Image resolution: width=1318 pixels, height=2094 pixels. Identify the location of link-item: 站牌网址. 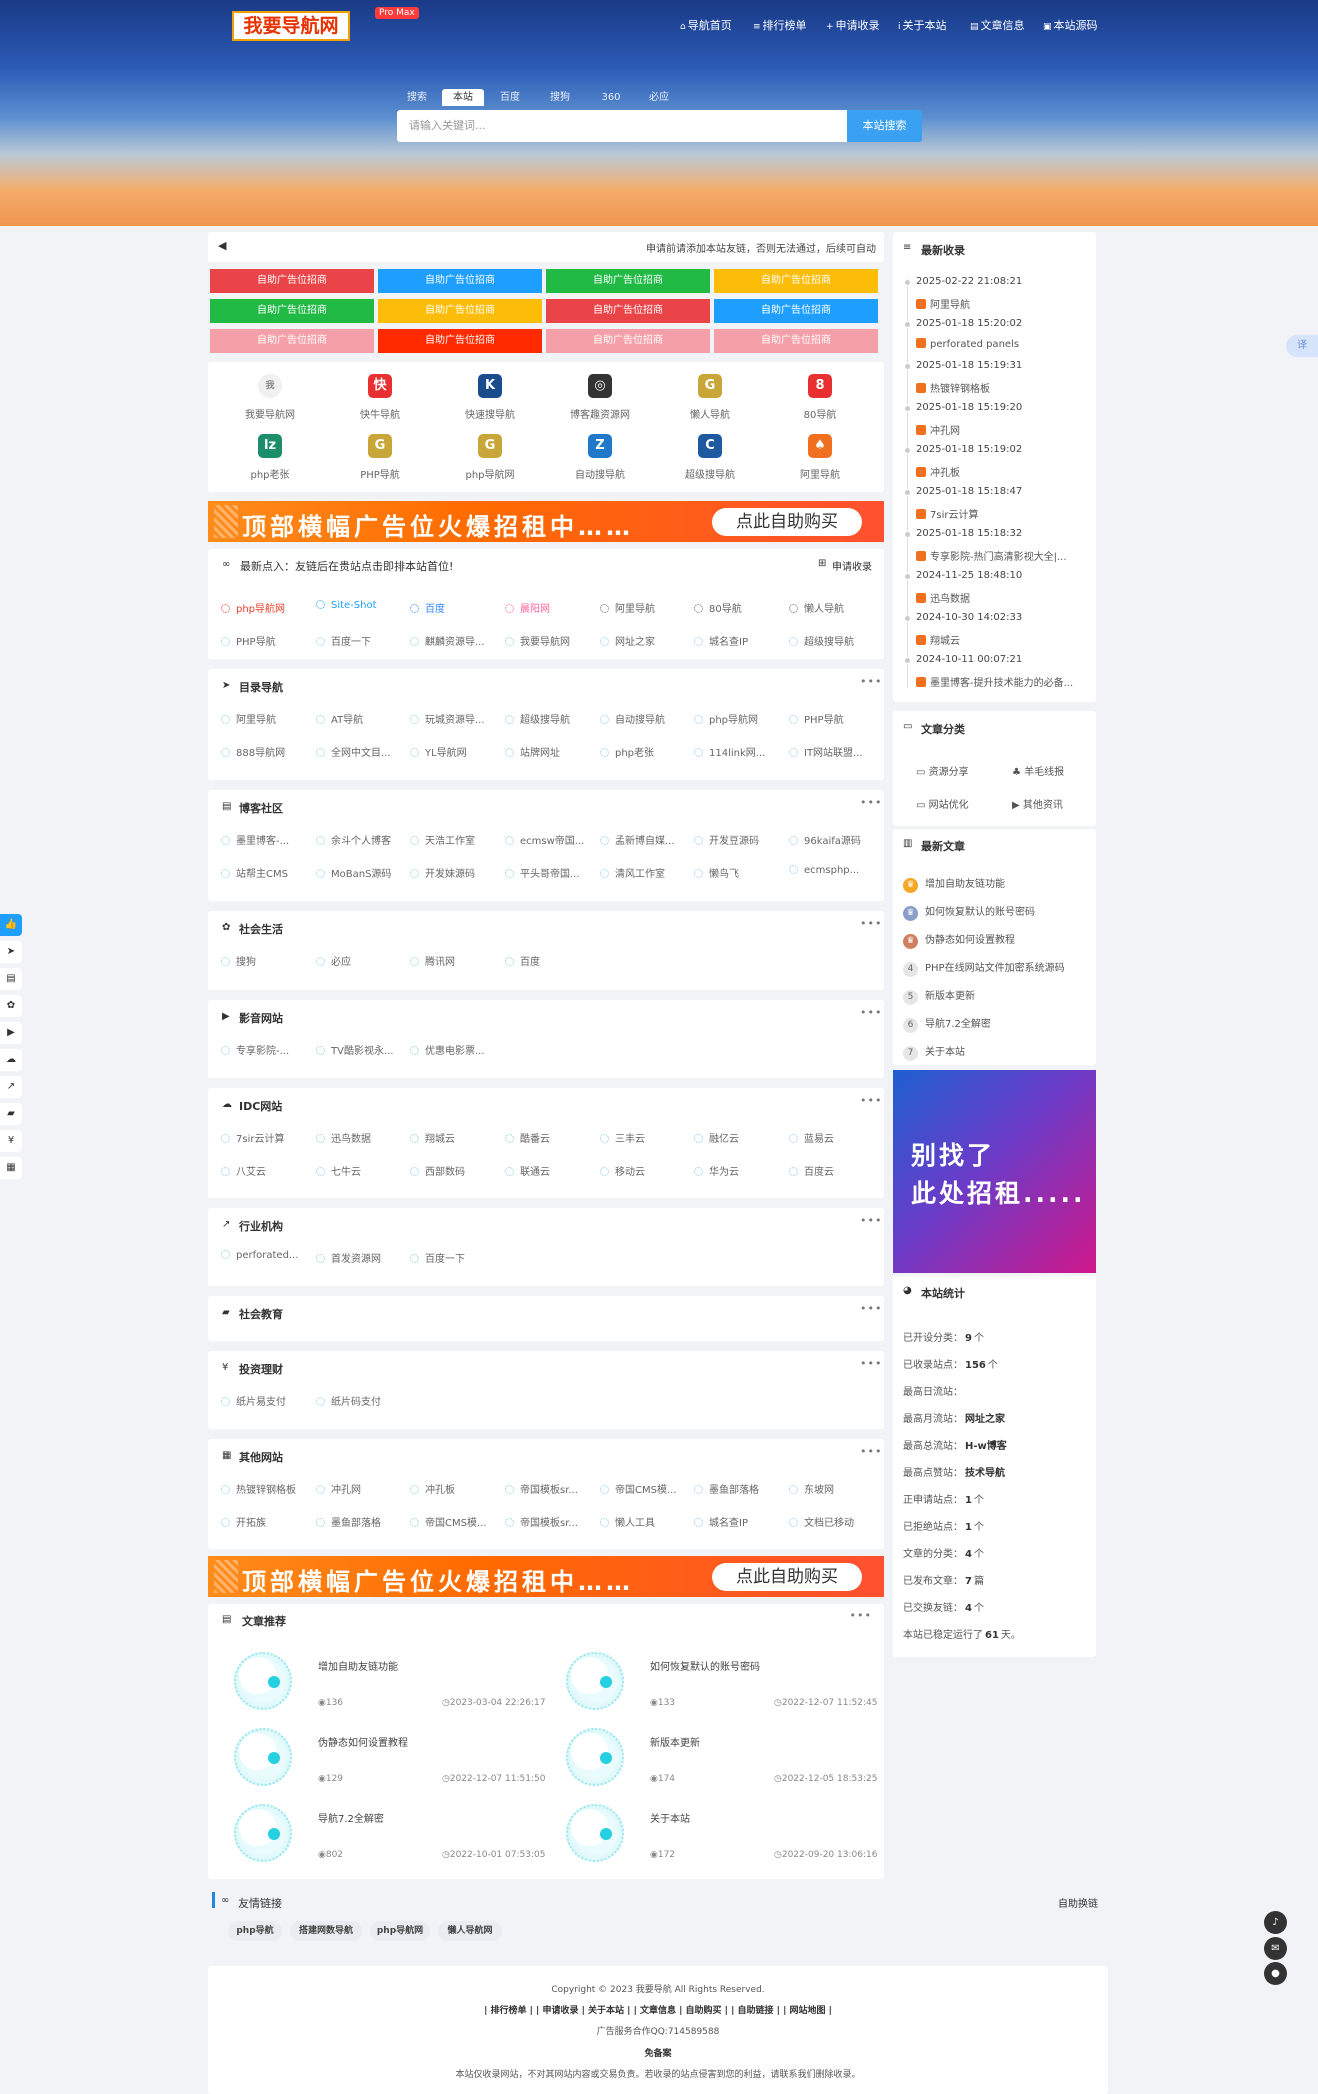
(549, 751).